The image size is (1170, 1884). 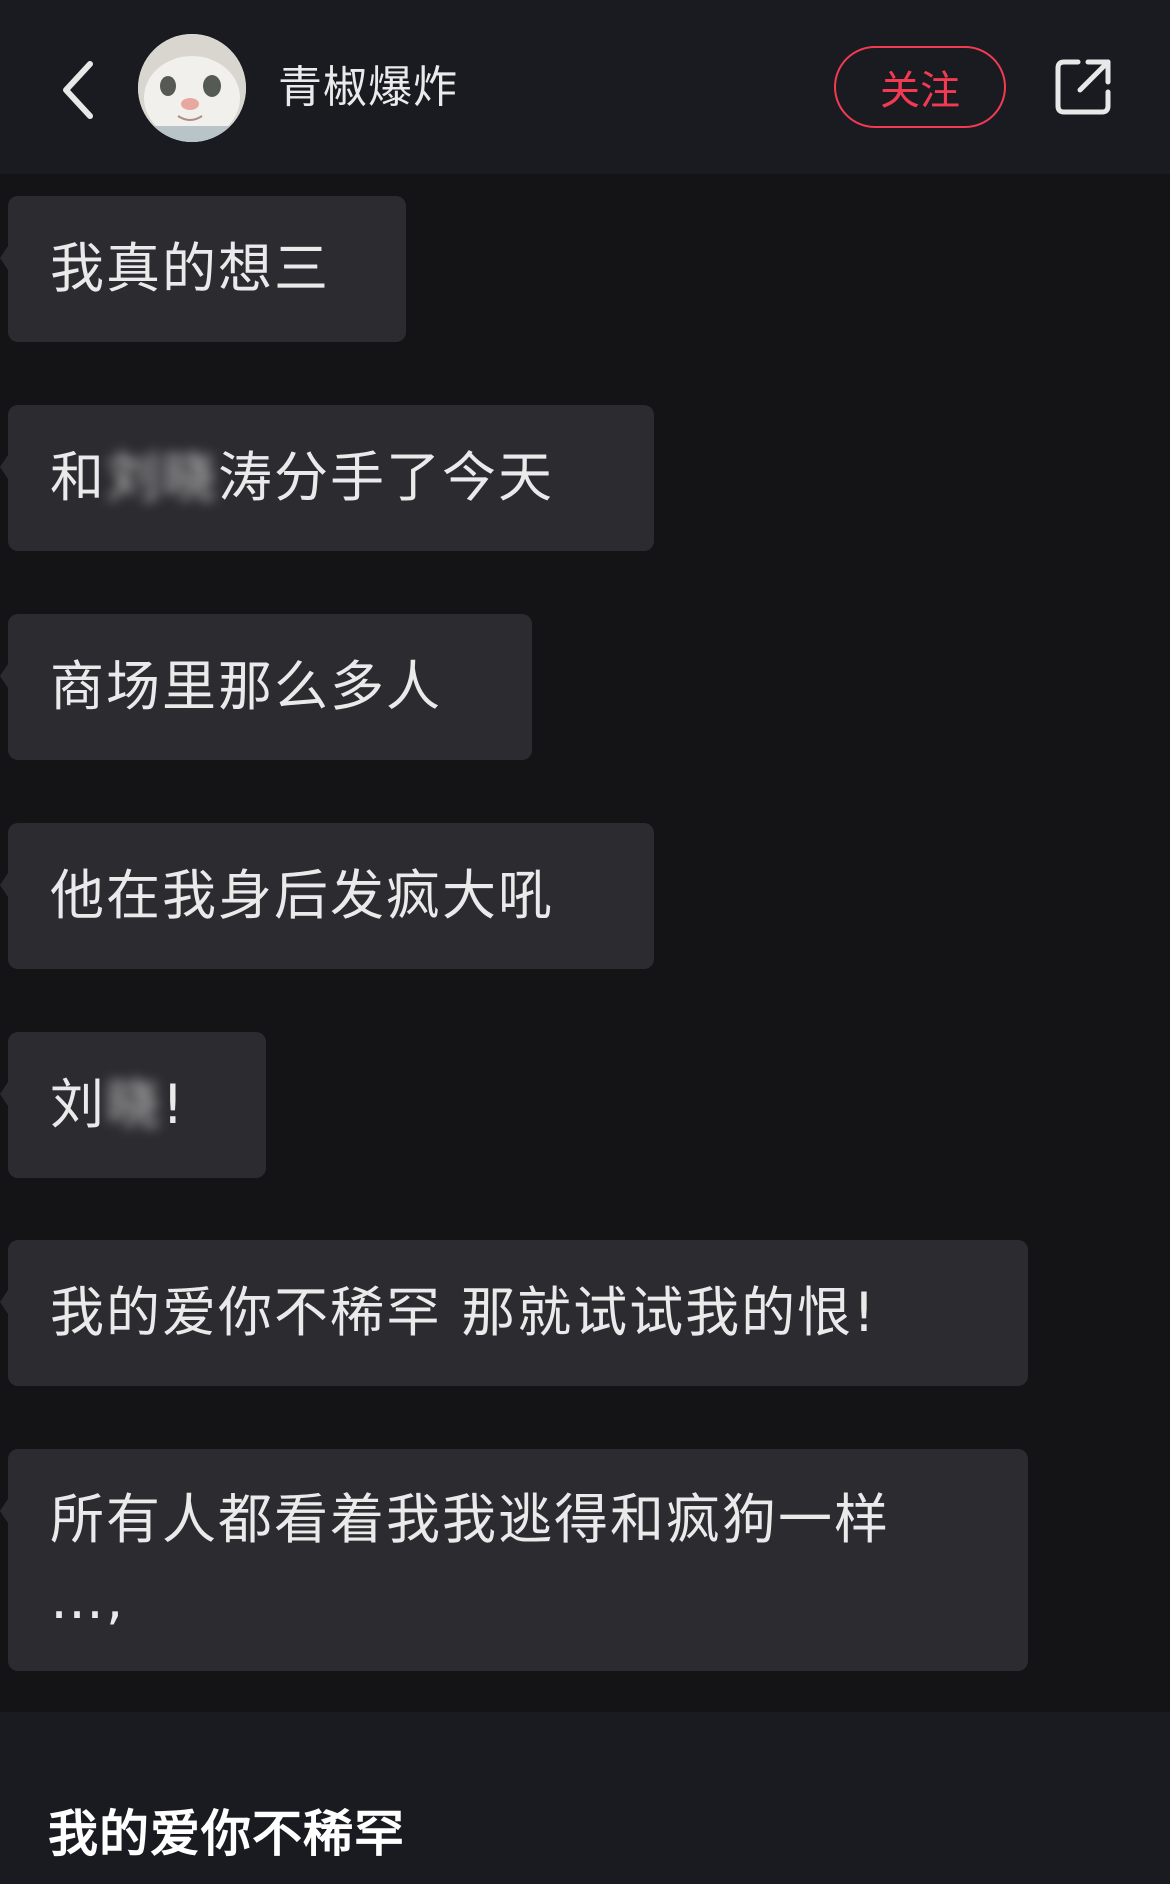 What do you see at coordinates (368, 88) in the screenshot?
I see `username: 青椒爆炸` at bounding box center [368, 88].